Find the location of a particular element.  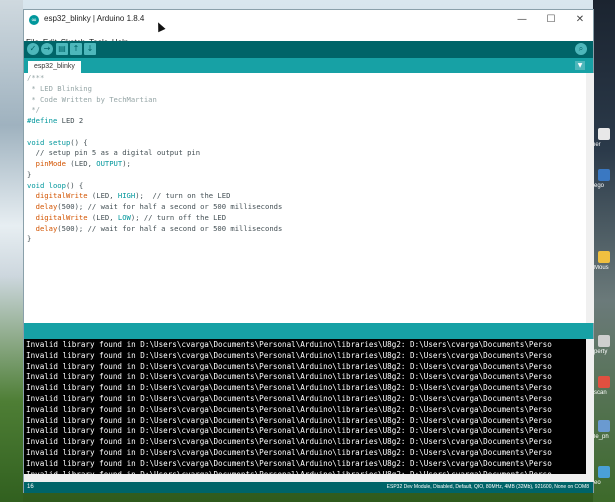

code-token: LED 2 is located at coordinates (70, 120).